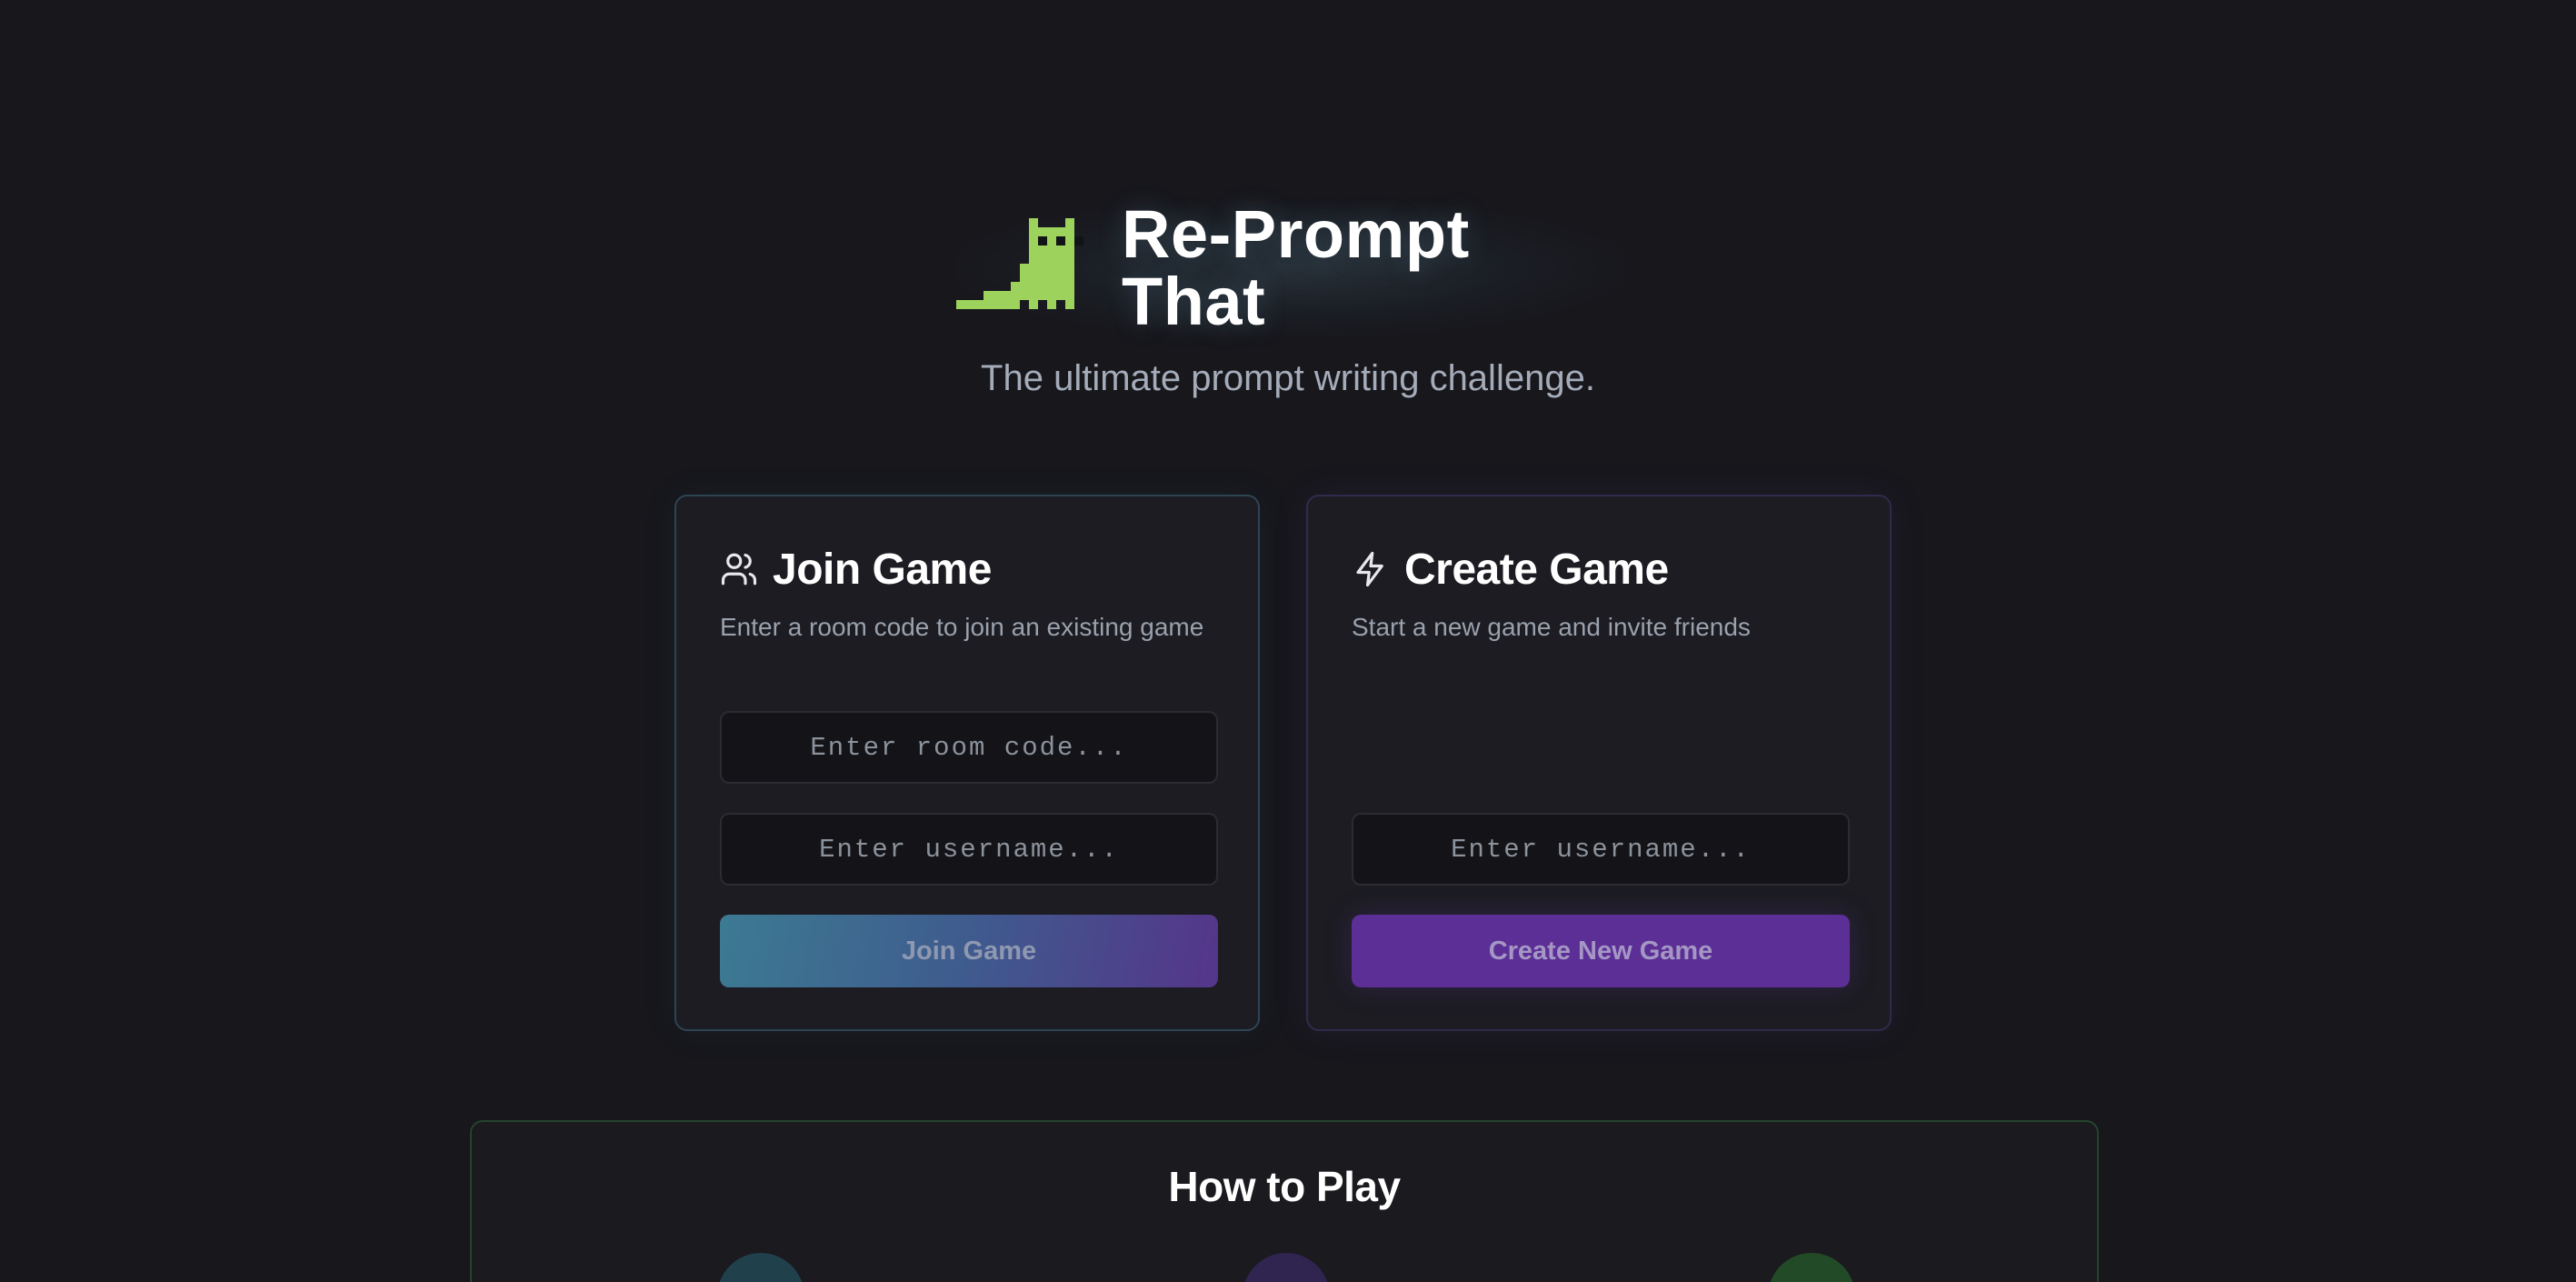 The image size is (2576, 1282). What do you see at coordinates (1371, 569) in the screenshot?
I see `lightning-icon` at bounding box center [1371, 569].